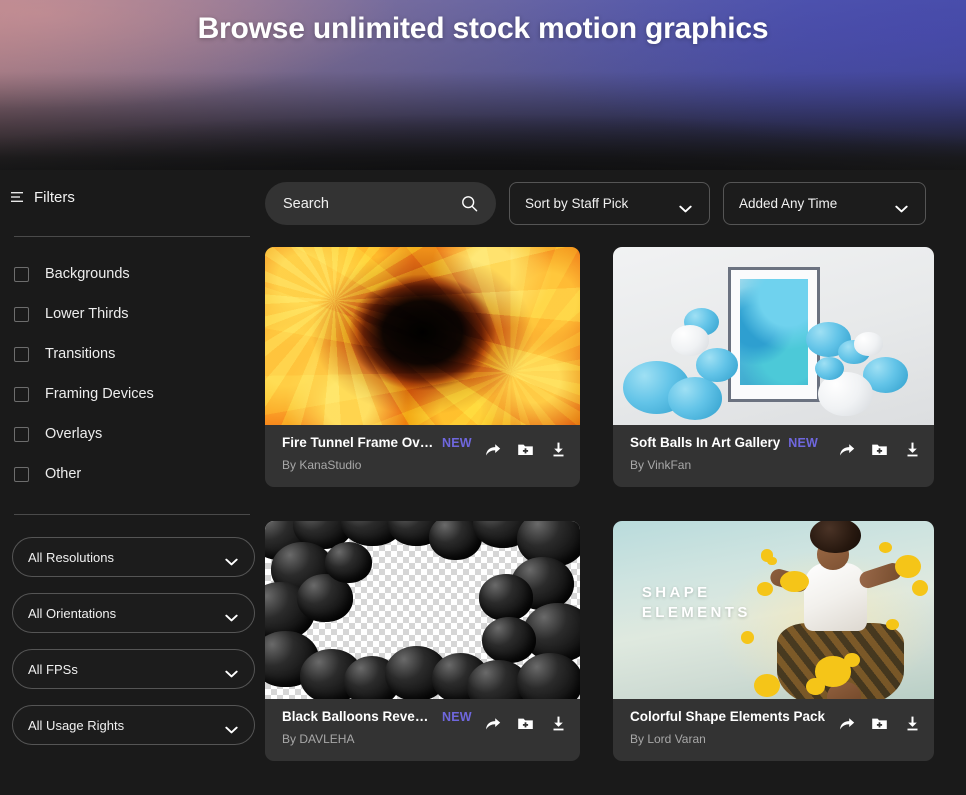 This screenshot has height=795, width=966. What do you see at coordinates (133, 557) in the screenshot?
I see `dropdown-resolutions: All Resolutions` at bounding box center [133, 557].